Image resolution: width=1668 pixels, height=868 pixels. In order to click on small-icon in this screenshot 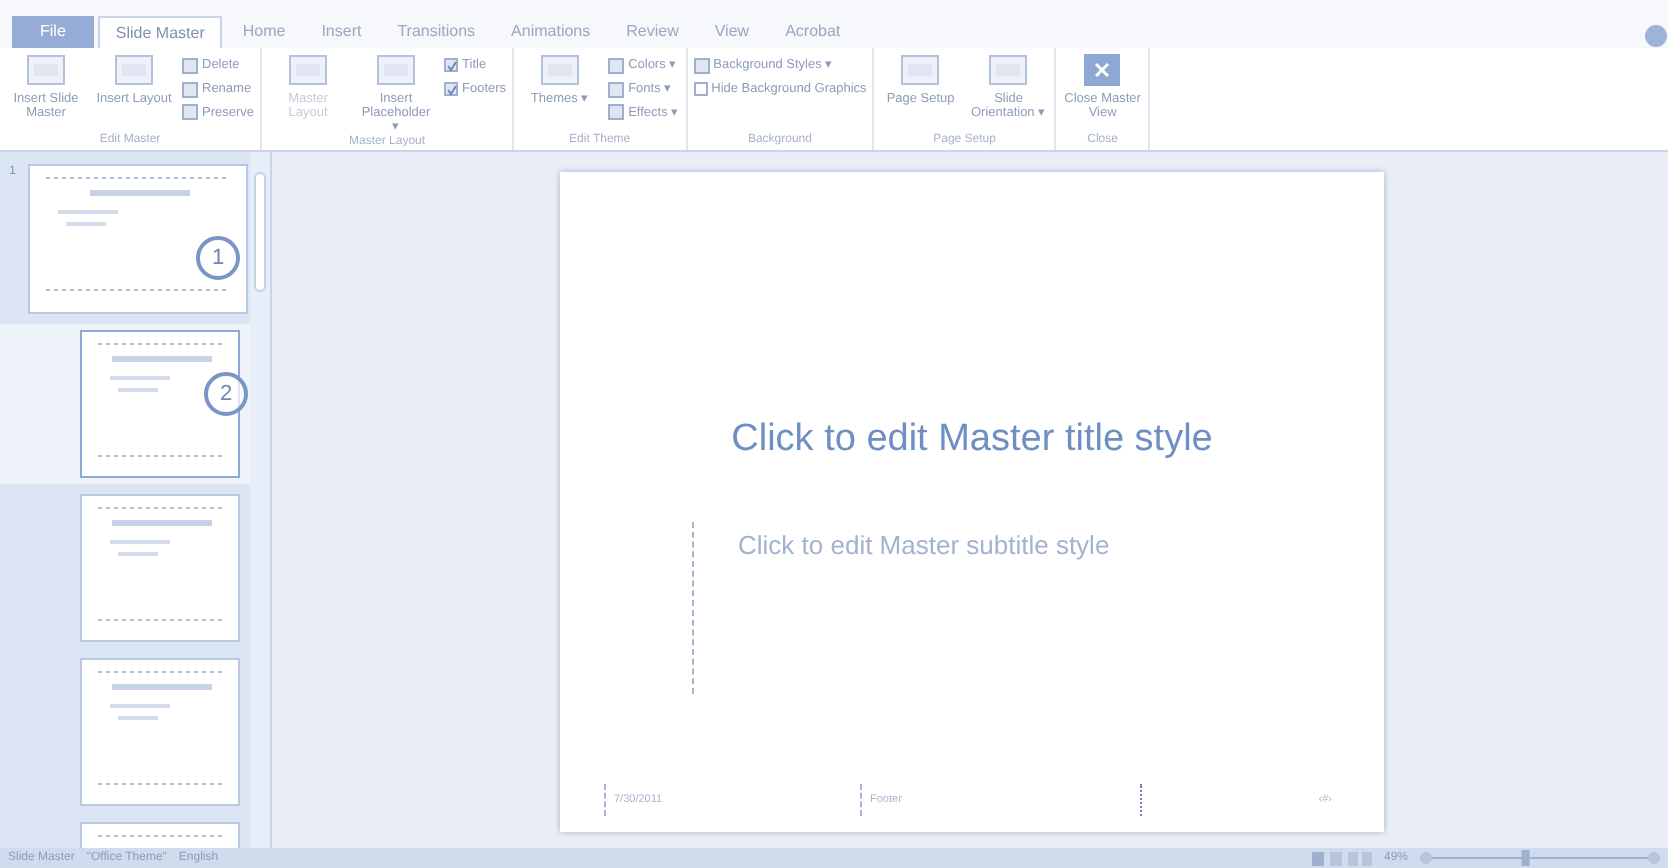, I will do `click(701, 65)`.